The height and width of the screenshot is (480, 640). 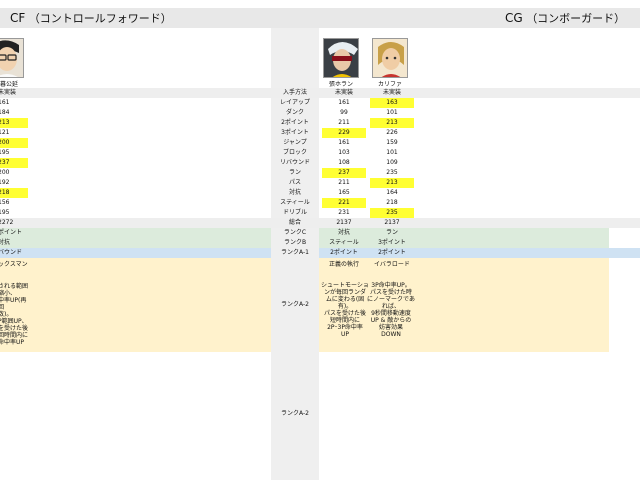 What do you see at coordinates (344, 203) in the screenshot?
I see `p1-stat-value: 221` at bounding box center [344, 203].